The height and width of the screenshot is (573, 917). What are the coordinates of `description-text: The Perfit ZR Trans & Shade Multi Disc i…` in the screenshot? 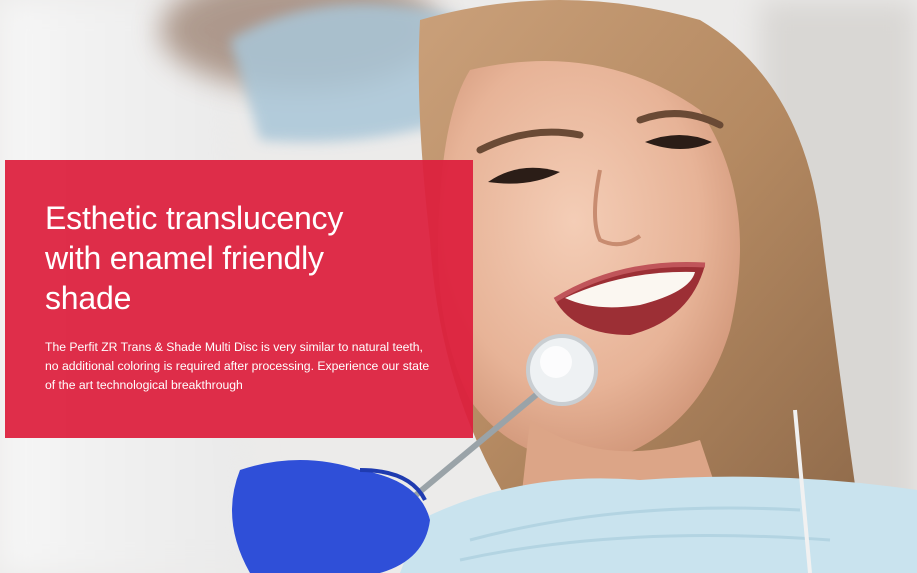 It's located at (237, 366).